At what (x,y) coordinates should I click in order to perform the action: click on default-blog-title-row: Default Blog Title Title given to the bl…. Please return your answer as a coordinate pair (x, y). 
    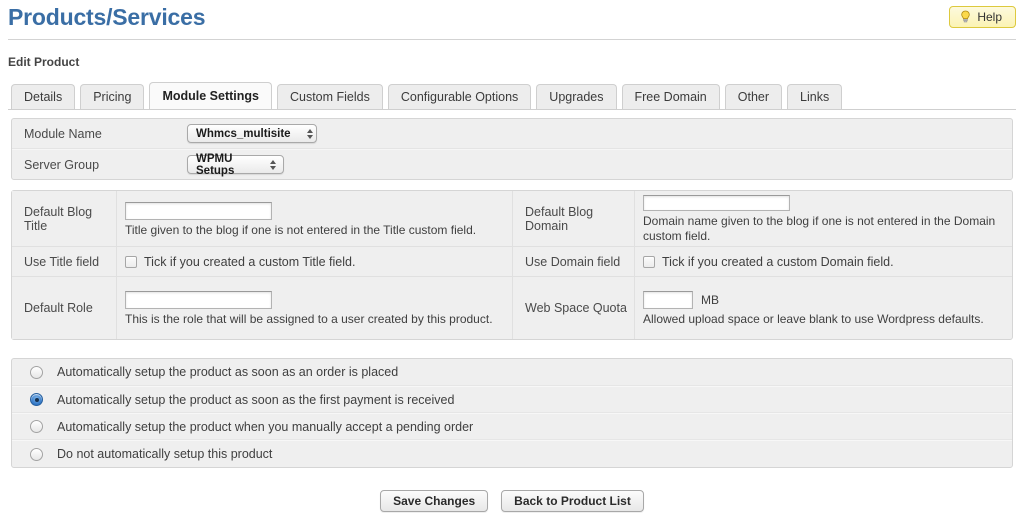
    Looking at the image, I should click on (262, 219).